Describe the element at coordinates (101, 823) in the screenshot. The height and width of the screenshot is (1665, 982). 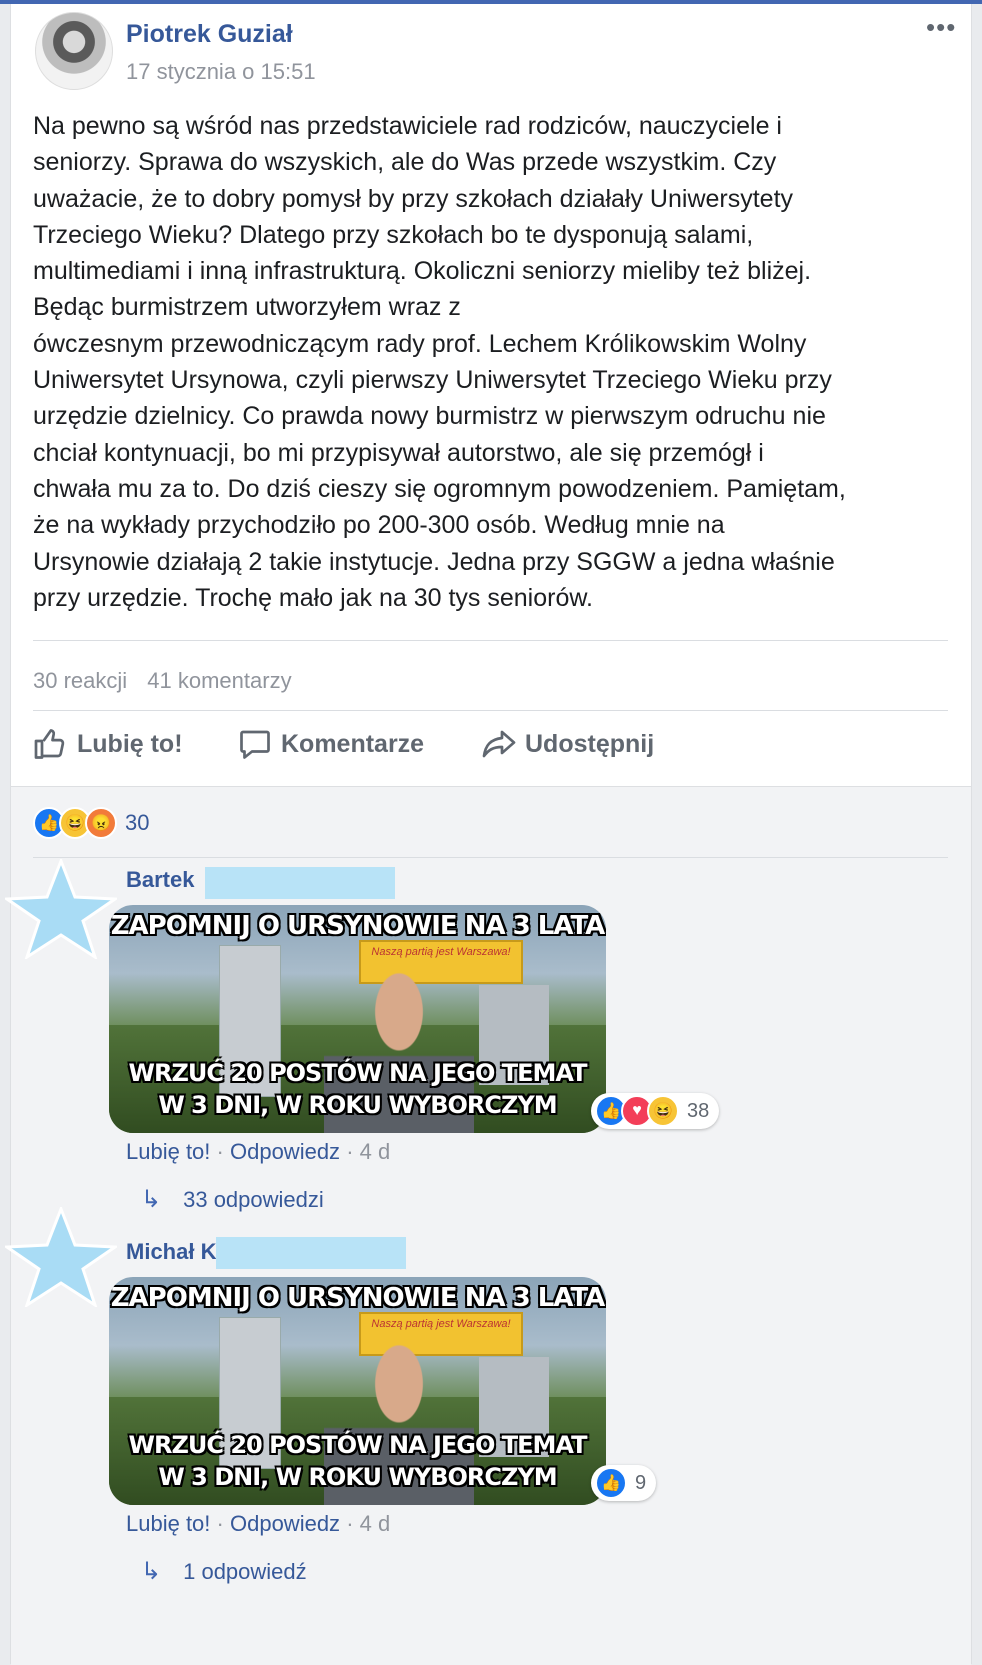
I see `angry-reaction-icon: 😠` at that location.